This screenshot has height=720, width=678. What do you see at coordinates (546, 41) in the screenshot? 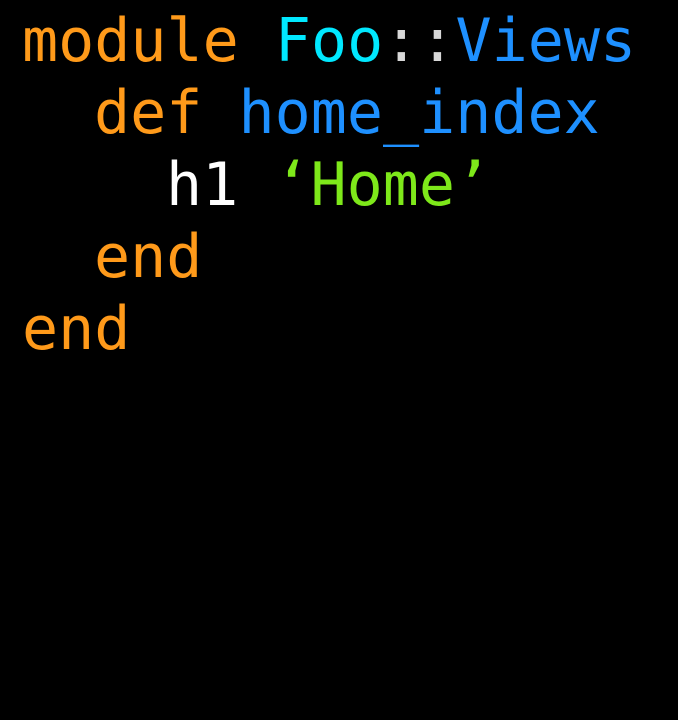
I see `constant-views: Views` at bounding box center [546, 41].